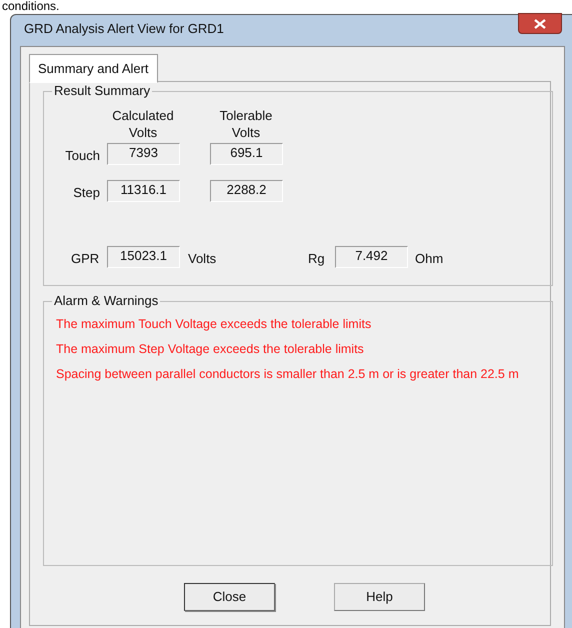  I want to click on value-field: 15023.1, so click(143, 257).